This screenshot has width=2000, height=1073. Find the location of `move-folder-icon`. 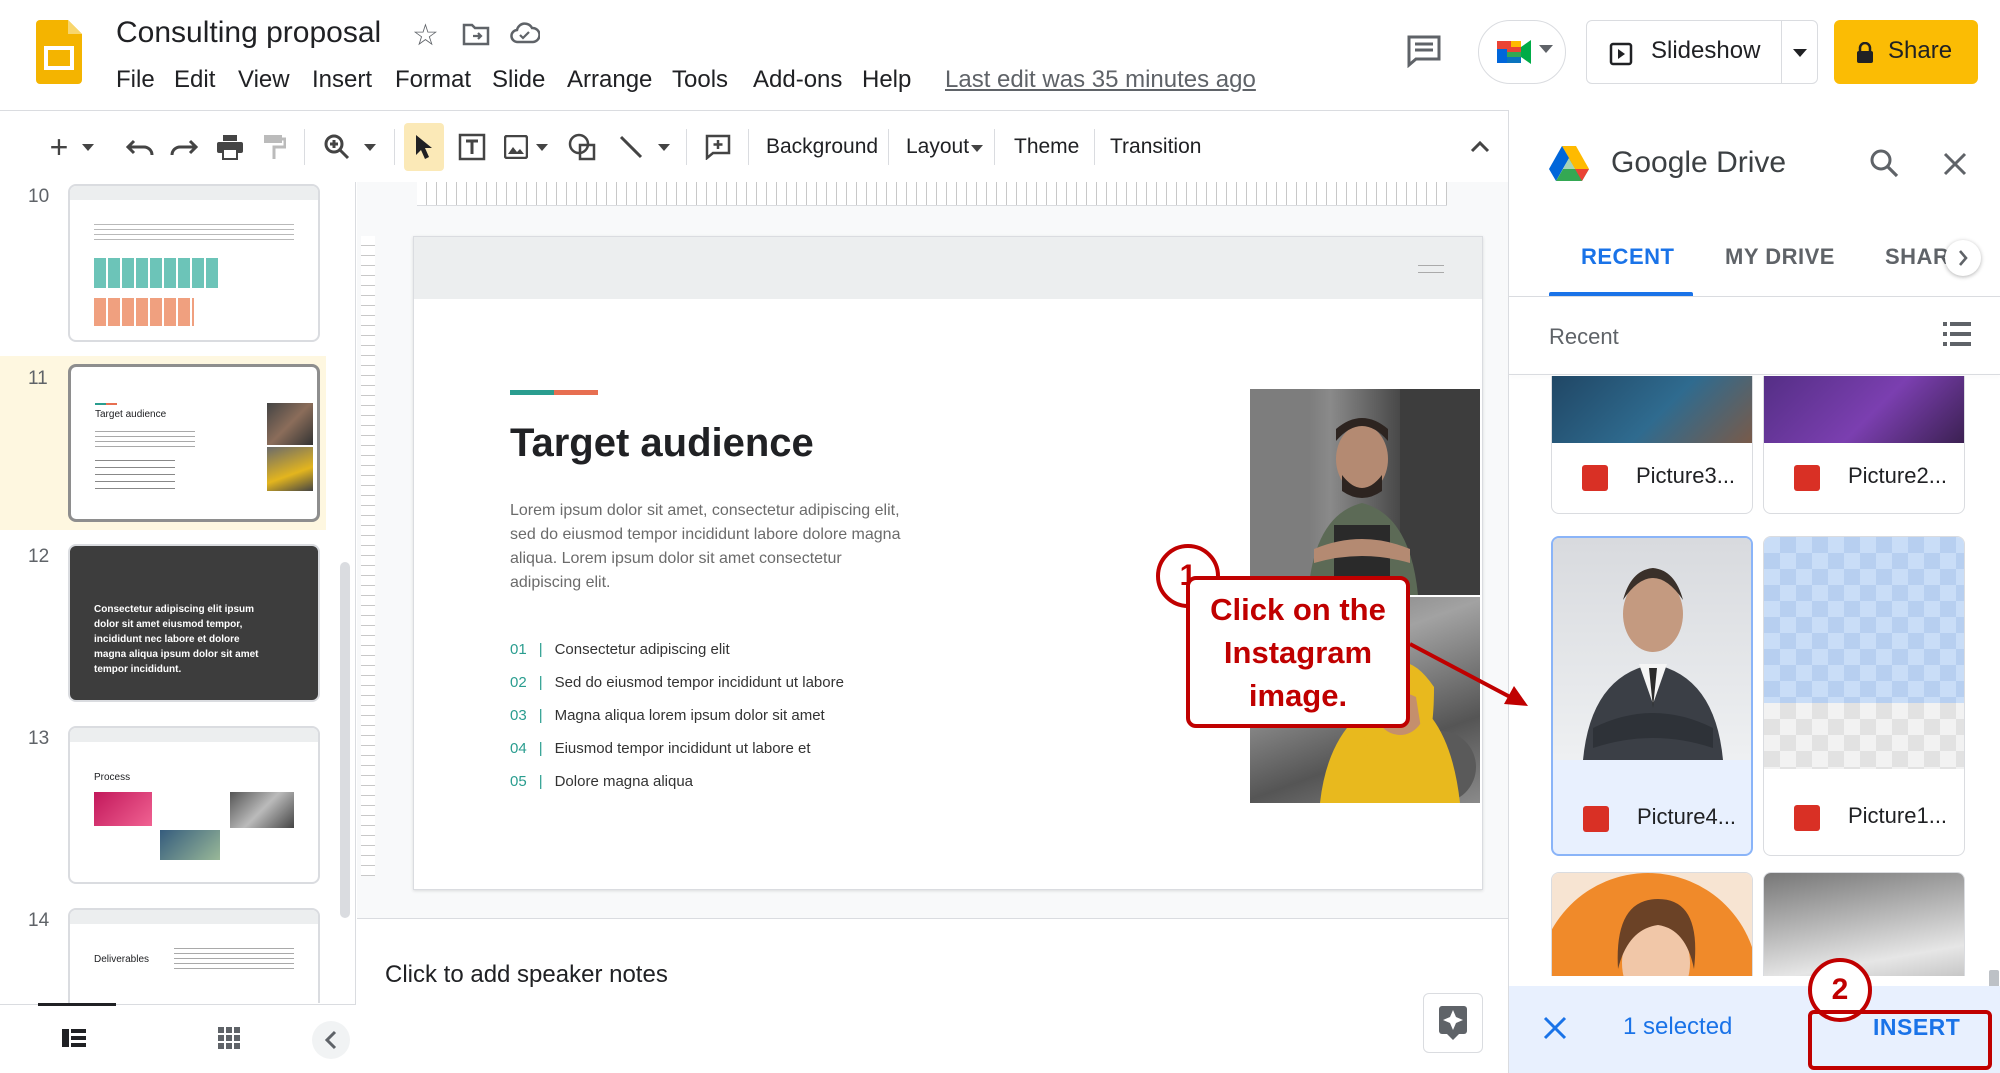

move-folder-icon is located at coordinates (476, 36).